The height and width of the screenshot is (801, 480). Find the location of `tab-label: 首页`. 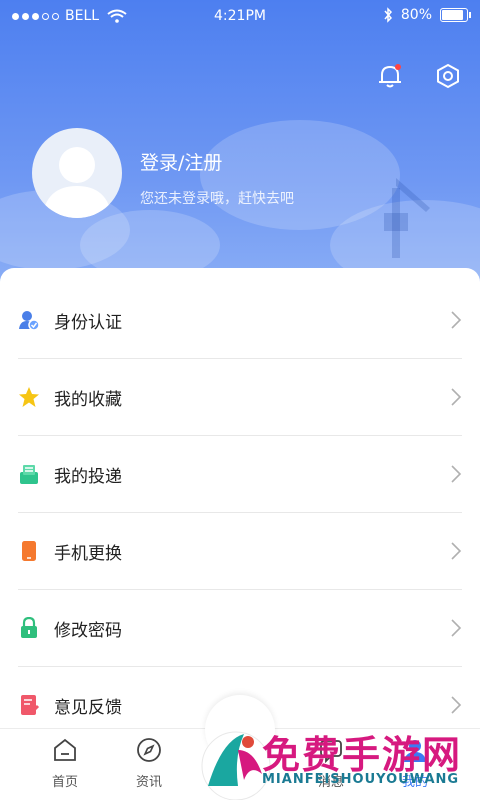

tab-label: 首页 is located at coordinates (64, 782).